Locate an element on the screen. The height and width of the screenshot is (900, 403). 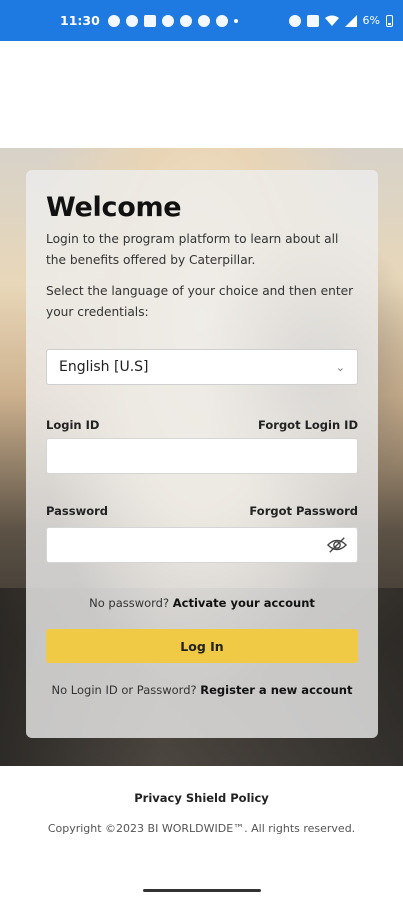
forgot-password-link: Forgot Password is located at coordinates (303, 511).